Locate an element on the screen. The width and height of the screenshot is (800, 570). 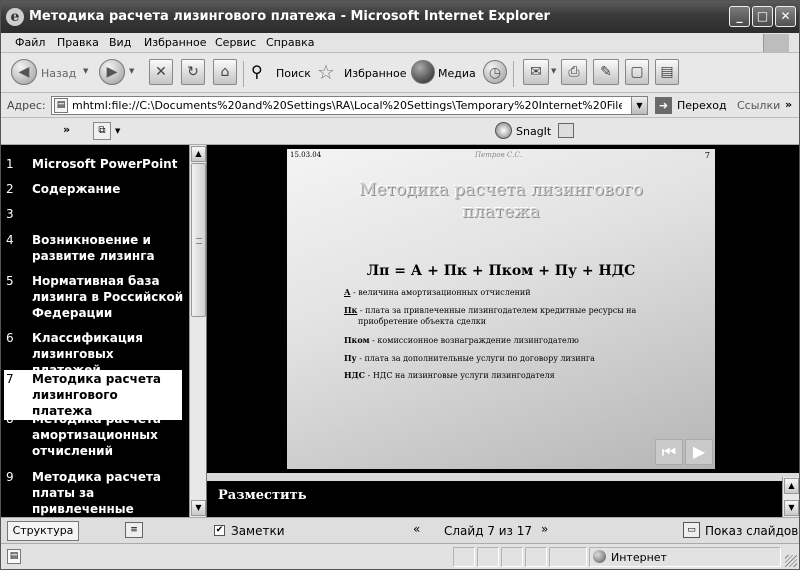
snagit-button-label: SnagIt is located at coordinates (533, 131).